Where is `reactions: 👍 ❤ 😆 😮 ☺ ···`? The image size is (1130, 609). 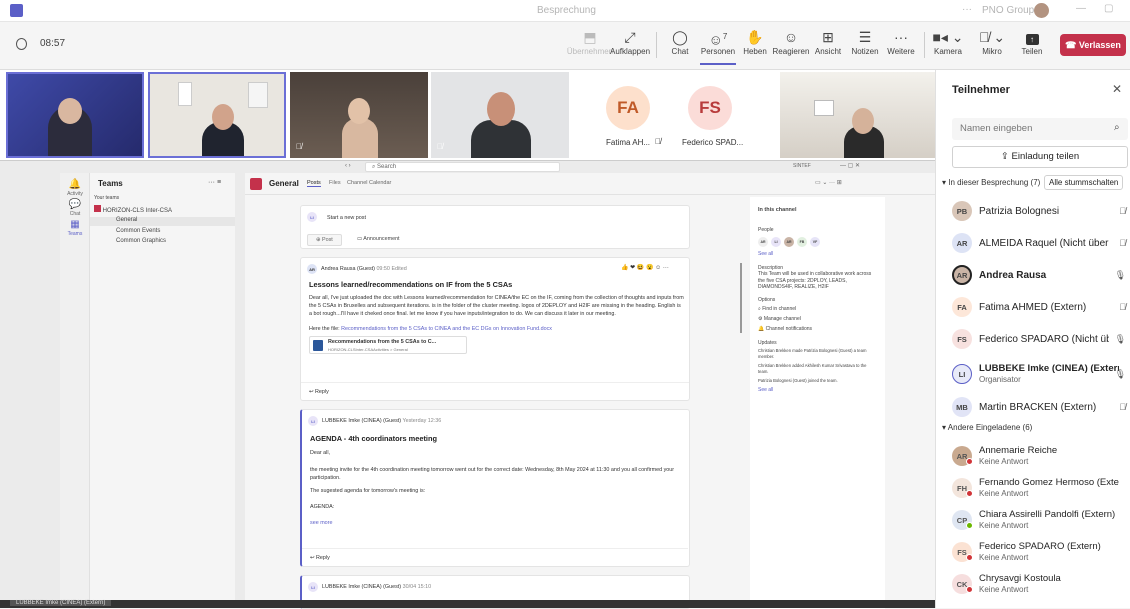 reactions: 👍 ❤ 😆 😮 ☺ ··· is located at coordinates (645, 267).